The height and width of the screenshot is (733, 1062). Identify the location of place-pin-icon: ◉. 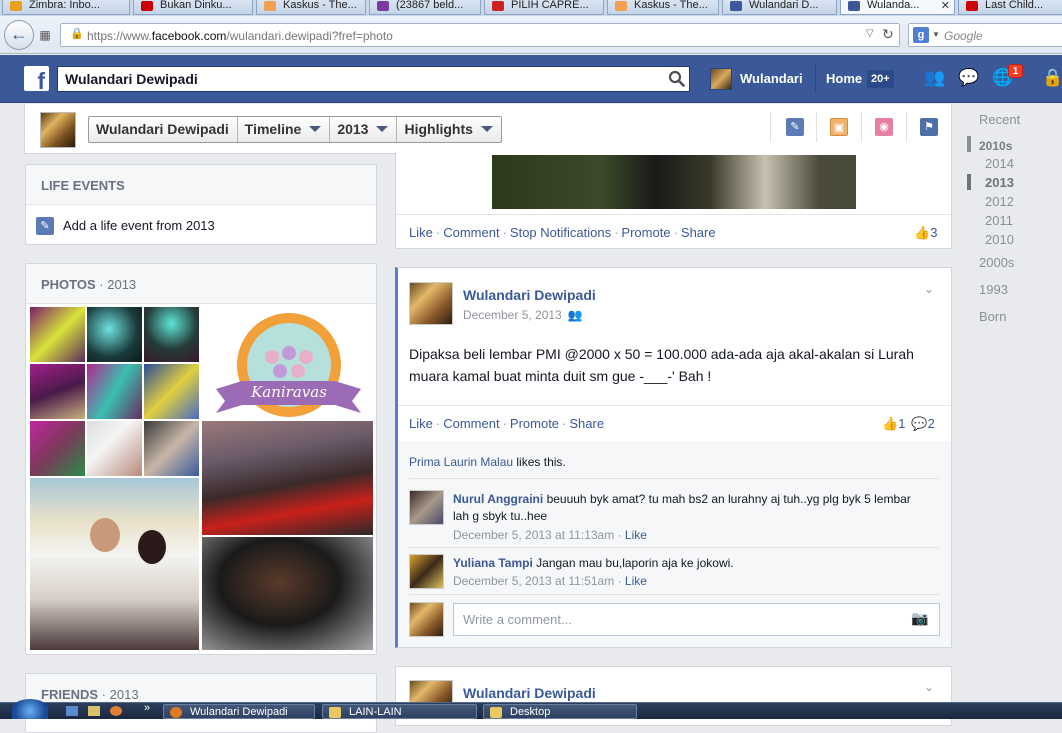
(884, 127).